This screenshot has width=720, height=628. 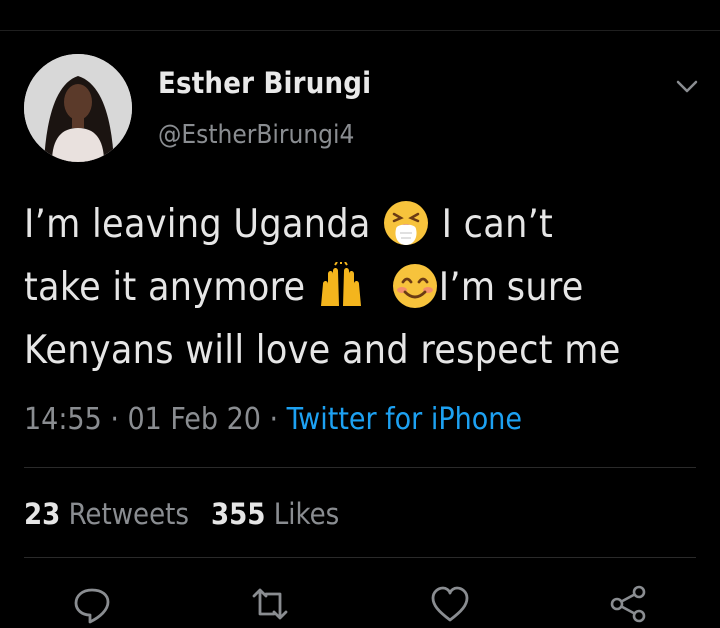 I want to click on retweet-icon, so click(x=270, y=604).